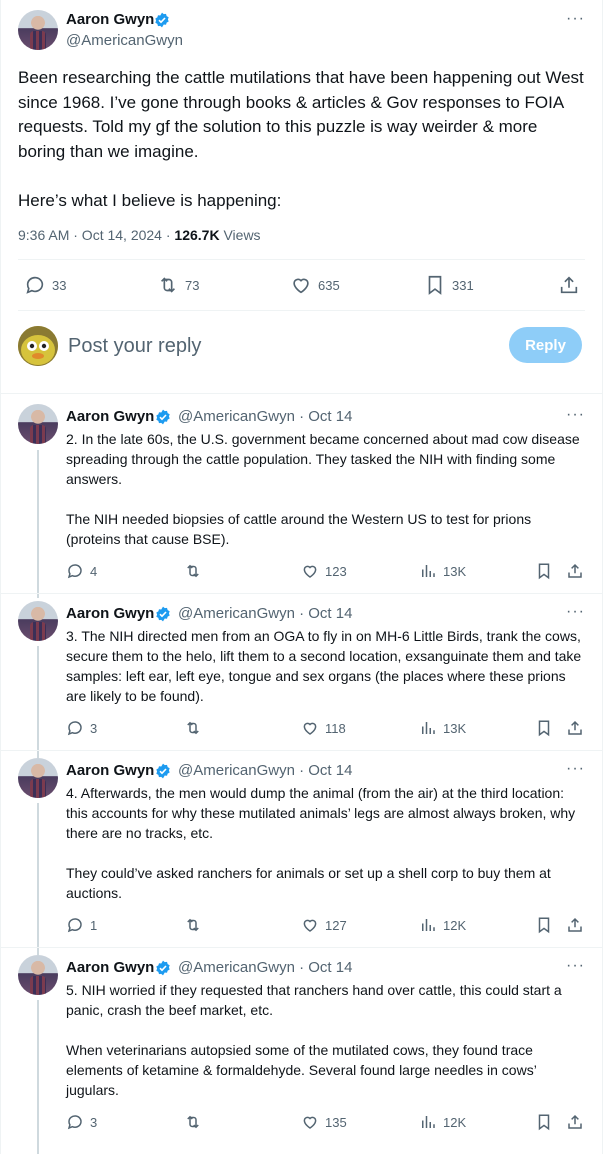  I want to click on view-count: 126.7K, so click(197, 235).